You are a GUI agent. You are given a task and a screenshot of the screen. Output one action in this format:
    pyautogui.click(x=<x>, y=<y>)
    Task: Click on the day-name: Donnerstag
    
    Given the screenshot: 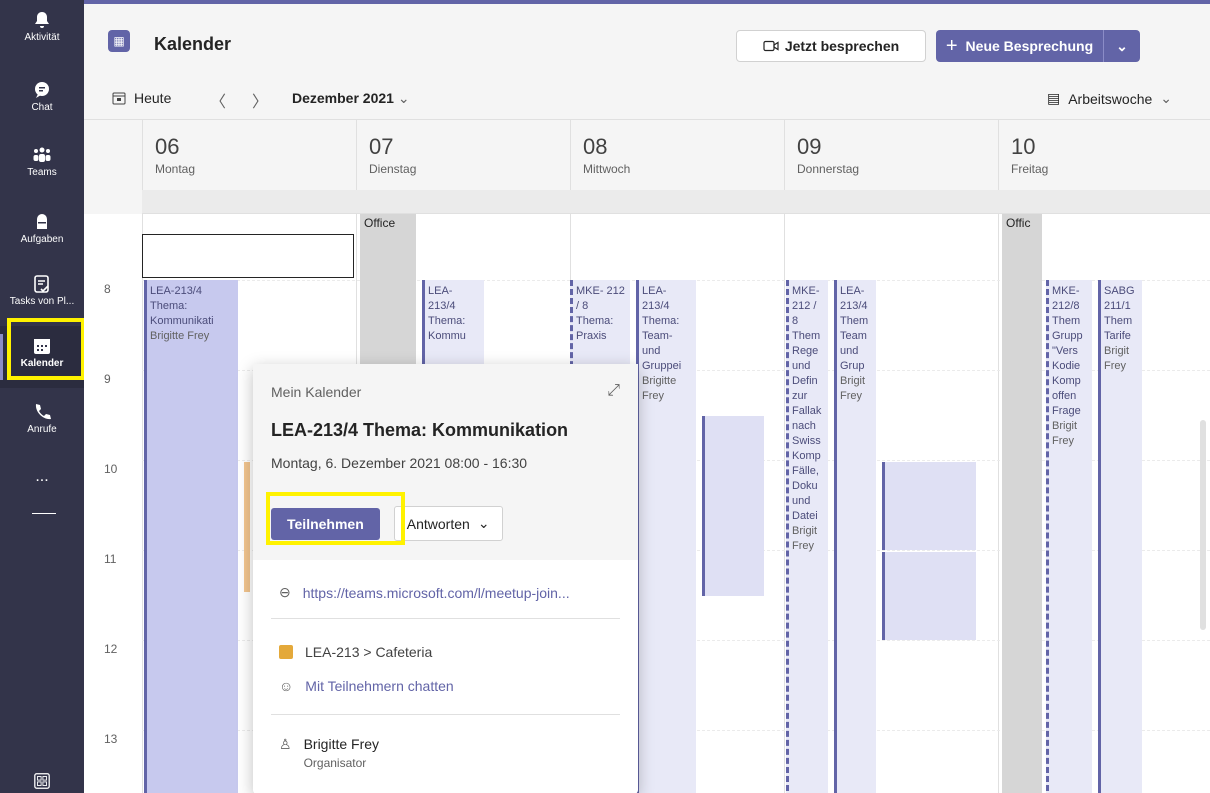 What is the action you would take?
    pyautogui.click(x=828, y=169)
    